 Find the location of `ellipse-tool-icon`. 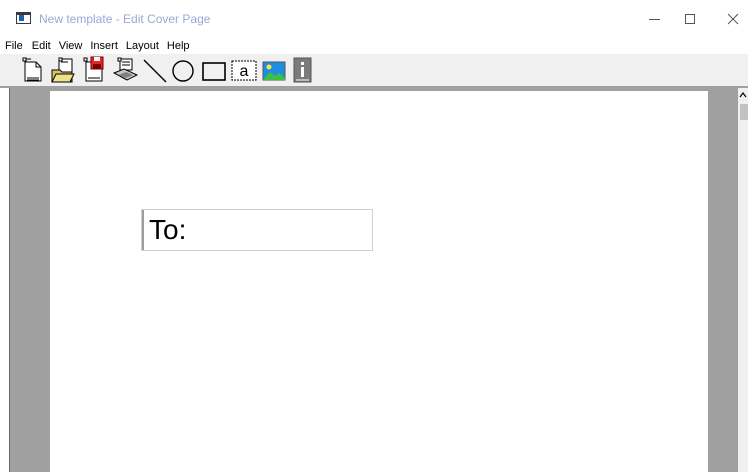

ellipse-tool-icon is located at coordinates (183, 70).